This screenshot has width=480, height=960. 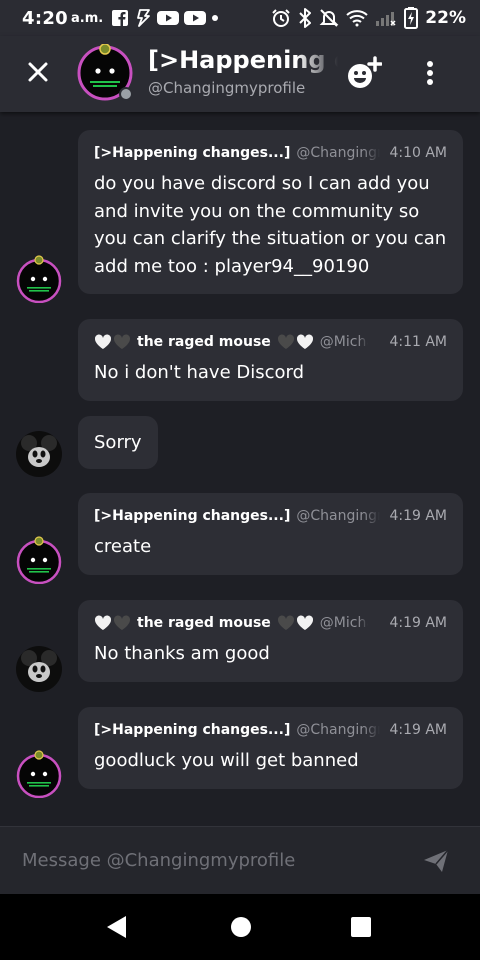 I want to click on close-icon, so click(x=38, y=72).